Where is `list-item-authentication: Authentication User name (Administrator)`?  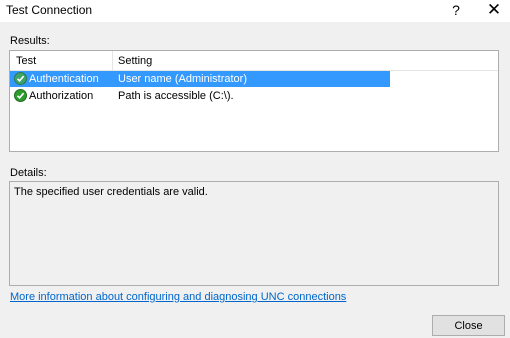
list-item-authentication: Authentication User name (Administrator) is located at coordinates (200, 79).